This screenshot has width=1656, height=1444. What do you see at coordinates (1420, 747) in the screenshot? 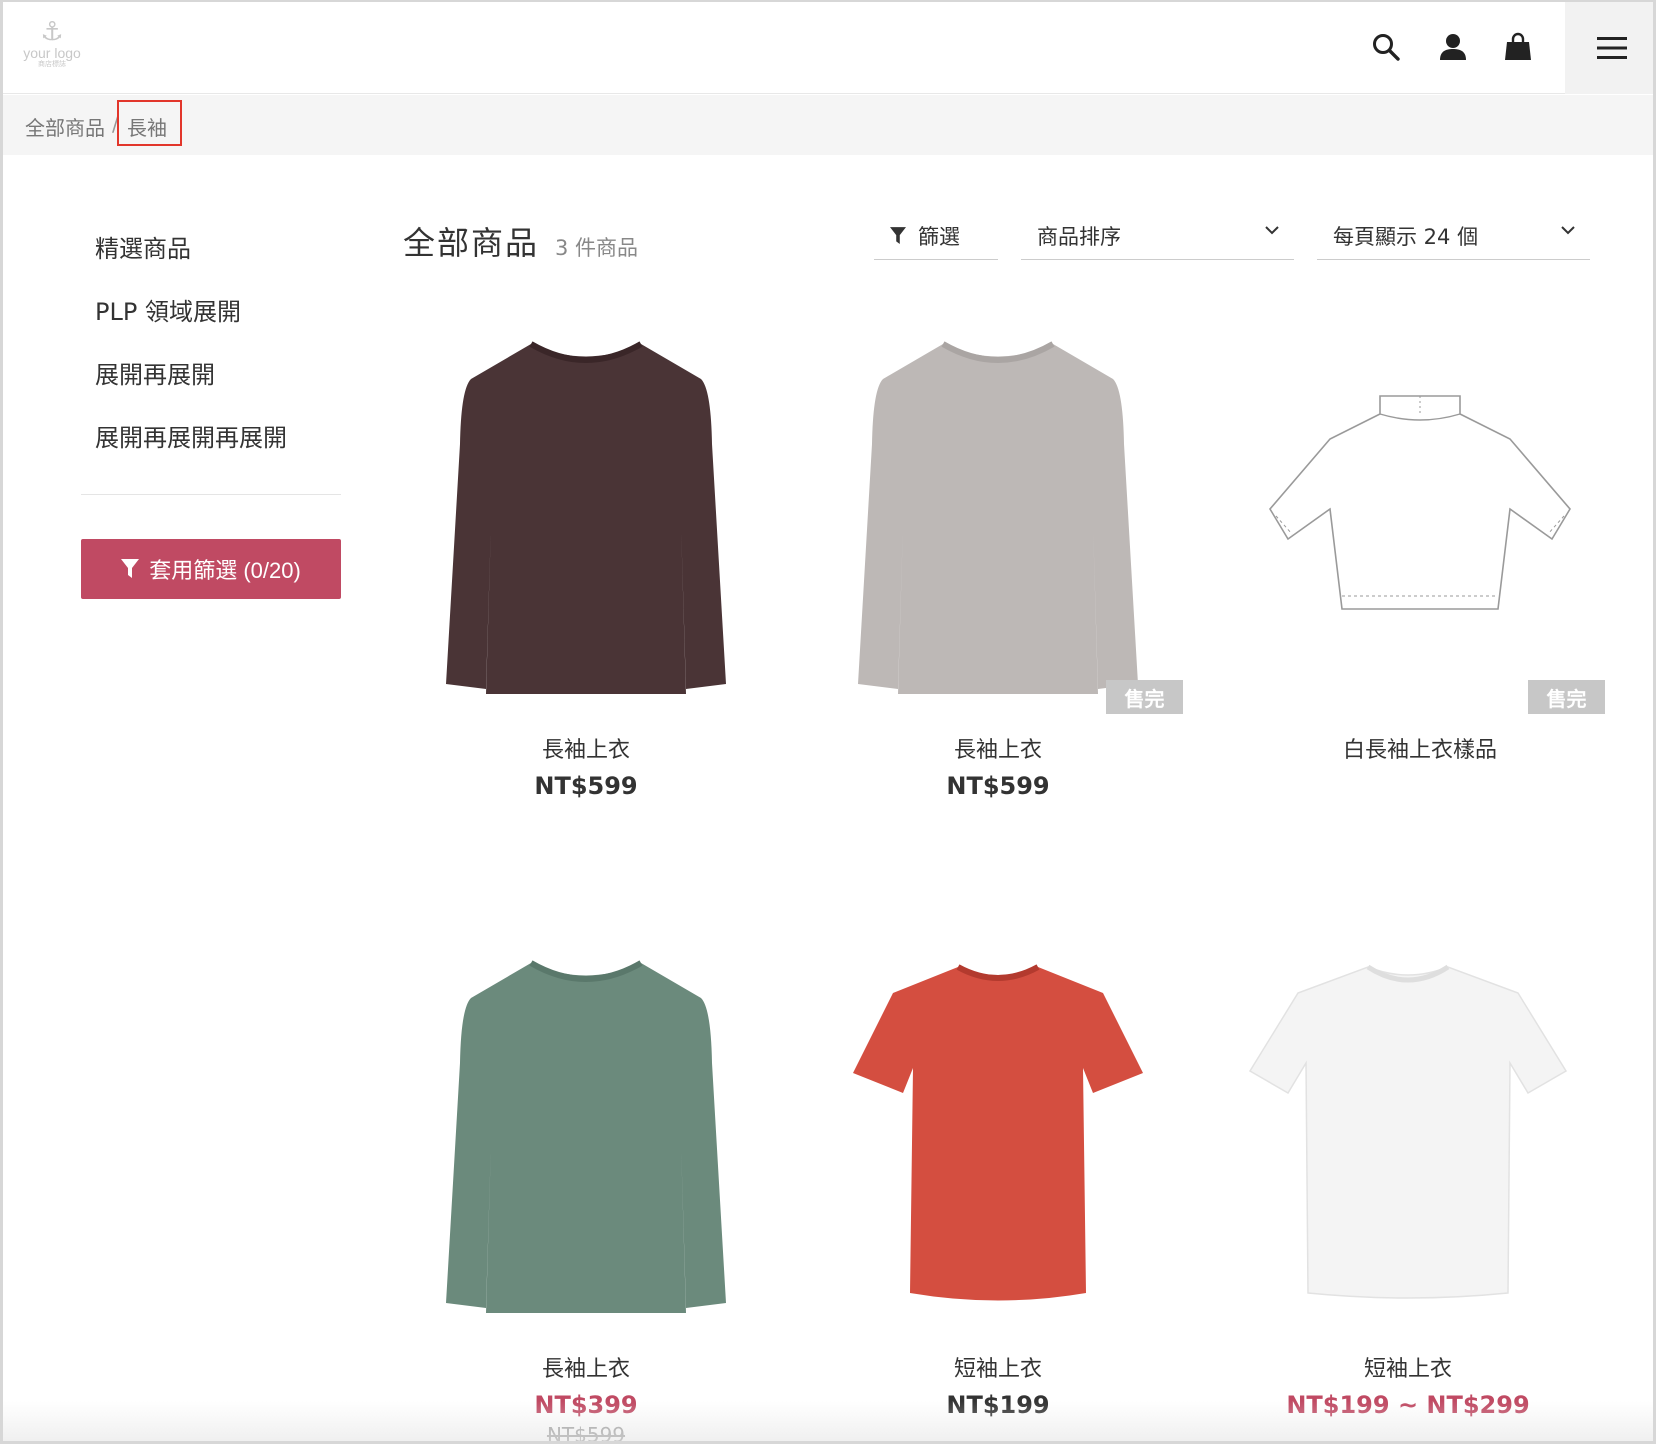
I see `product-name: 白長袖上衣樣品` at bounding box center [1420, 747].